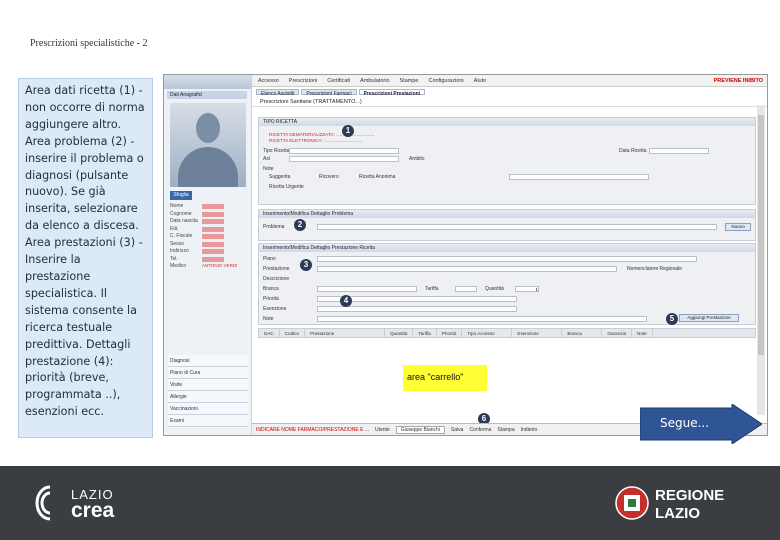 The width and height of the screenshot is (780, 540). Describe the element at coordinates (480, 430) in the screenshot. I see `confirm-button: Conferma` at that location.